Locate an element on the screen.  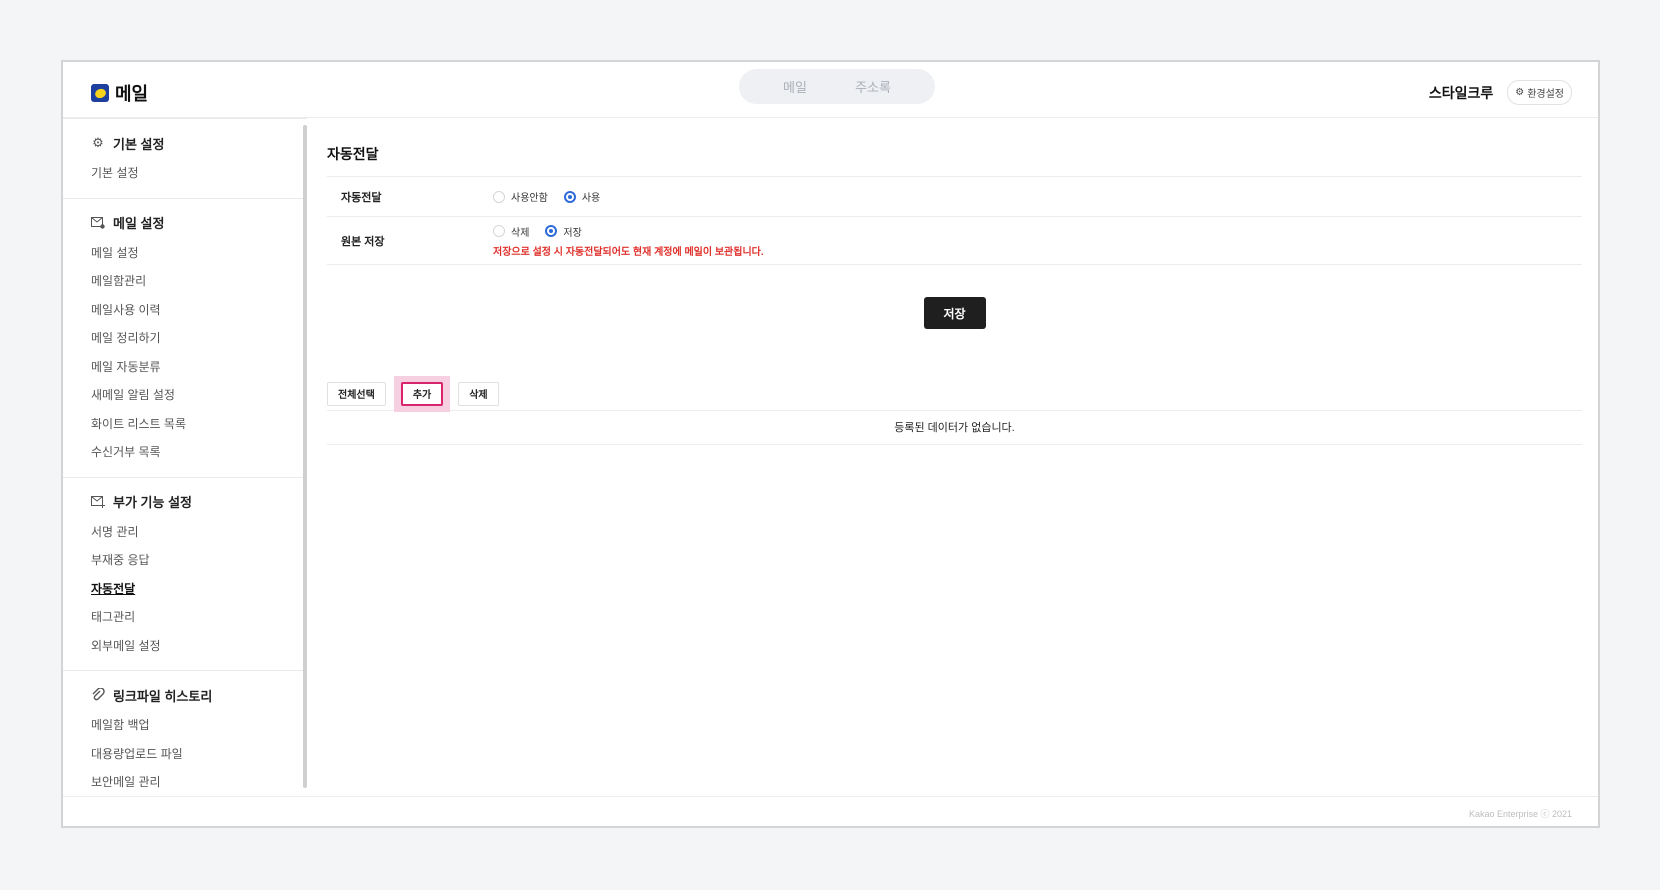
keep-original-label: 원본 저장 is located at coordinates (363, 241).